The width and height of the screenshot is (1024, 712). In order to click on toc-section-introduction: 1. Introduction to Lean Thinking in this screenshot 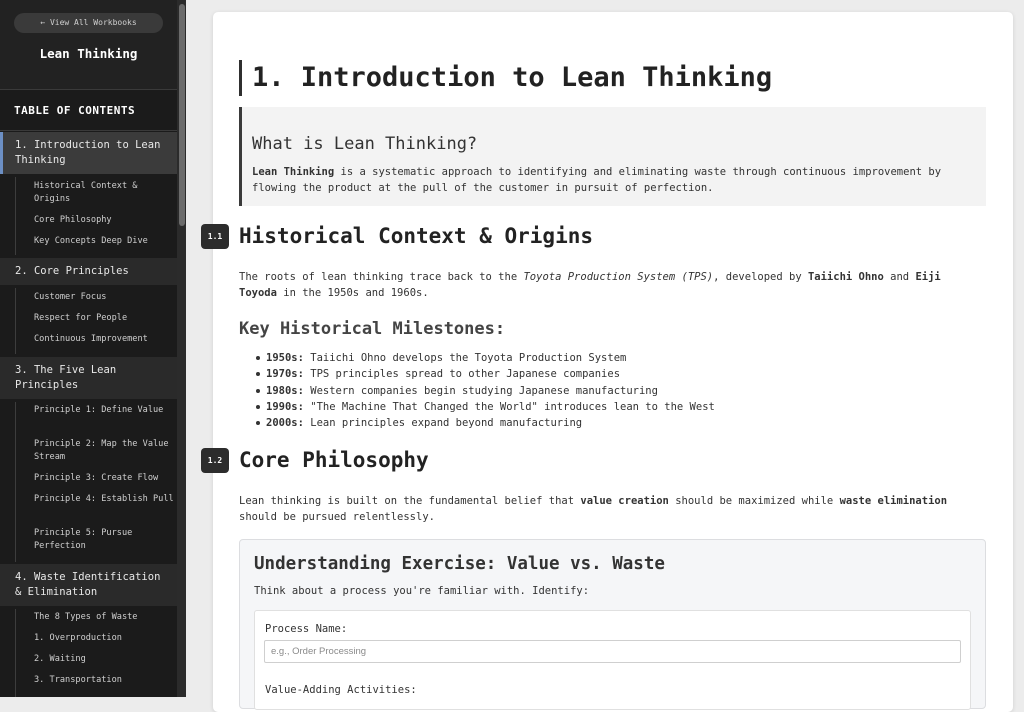, I will do `click(88, 153)`.